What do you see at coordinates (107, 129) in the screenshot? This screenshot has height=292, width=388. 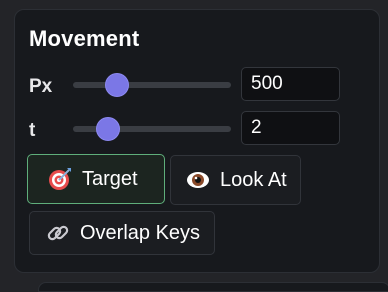 I see `t-slider-handle` at bounding box center [107, 129].